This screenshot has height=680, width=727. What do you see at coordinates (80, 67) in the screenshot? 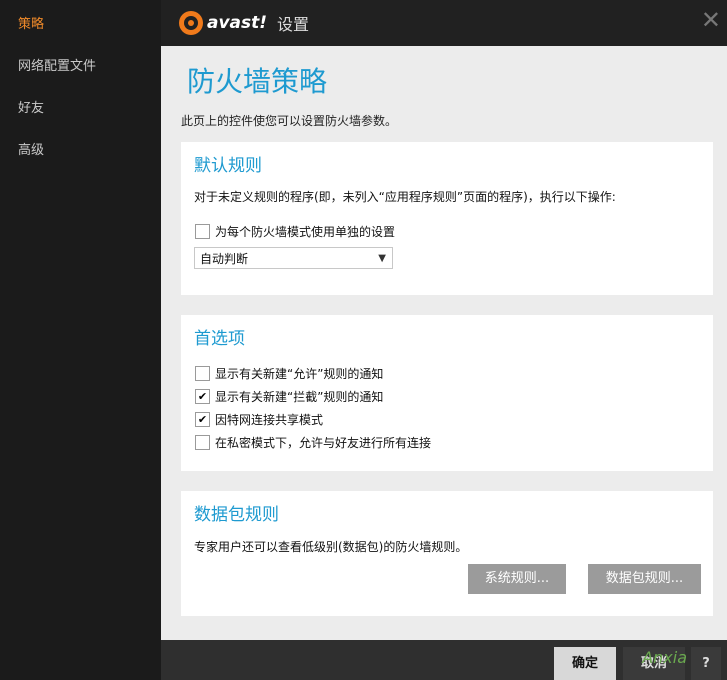
I see `sidebar-item-network-profiles: 网络配置文件` at bounding box center [80, 67].